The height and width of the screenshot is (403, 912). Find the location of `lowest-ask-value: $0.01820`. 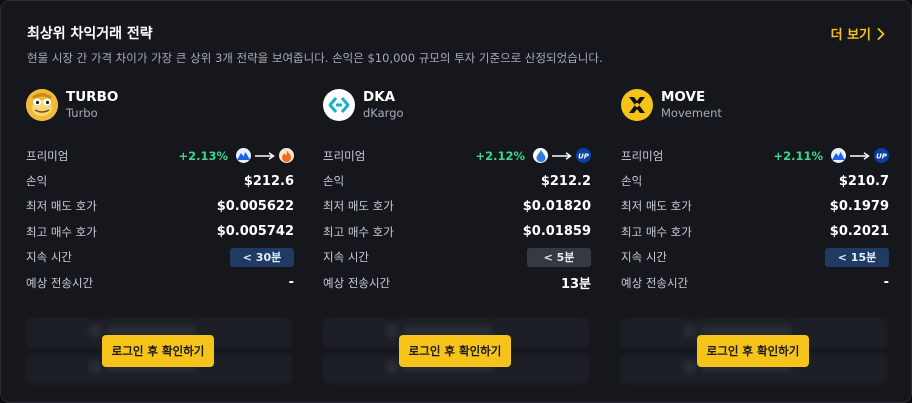

lowest-ask-value: $0.01820 is located at coordinates (556, 206).